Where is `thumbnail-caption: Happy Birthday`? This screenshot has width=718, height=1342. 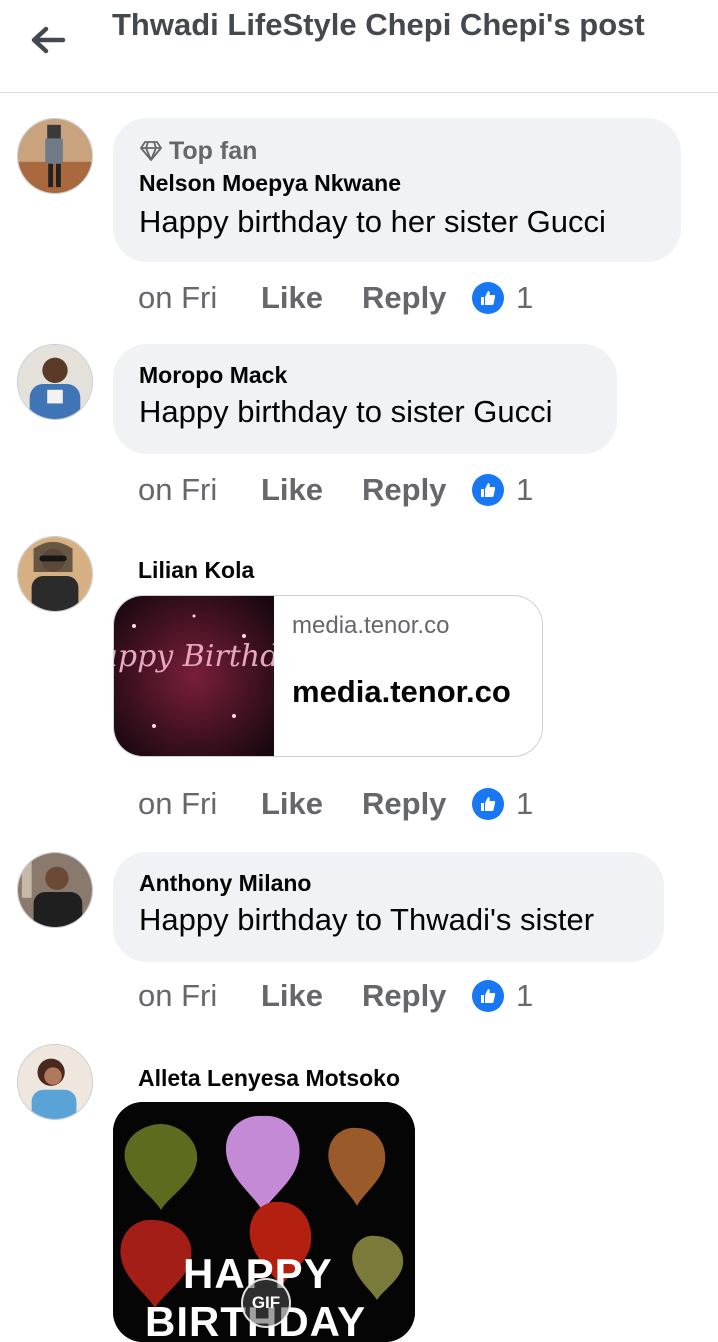
thumbnail-caption: Happy Birthday is located at coordinates (194, 656).